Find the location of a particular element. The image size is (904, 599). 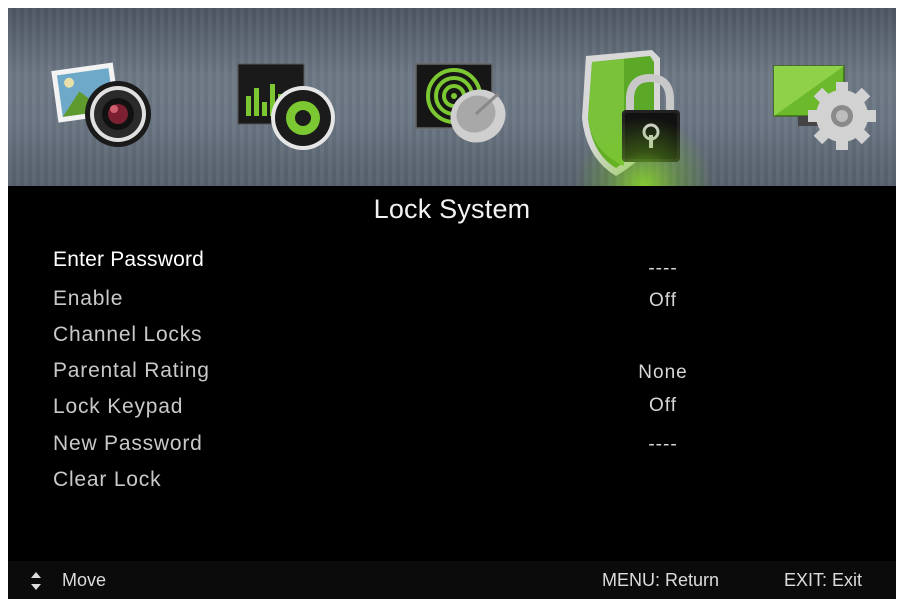

menu-item-channel-locks: Channel Locks is located at coordinates (452, 341).